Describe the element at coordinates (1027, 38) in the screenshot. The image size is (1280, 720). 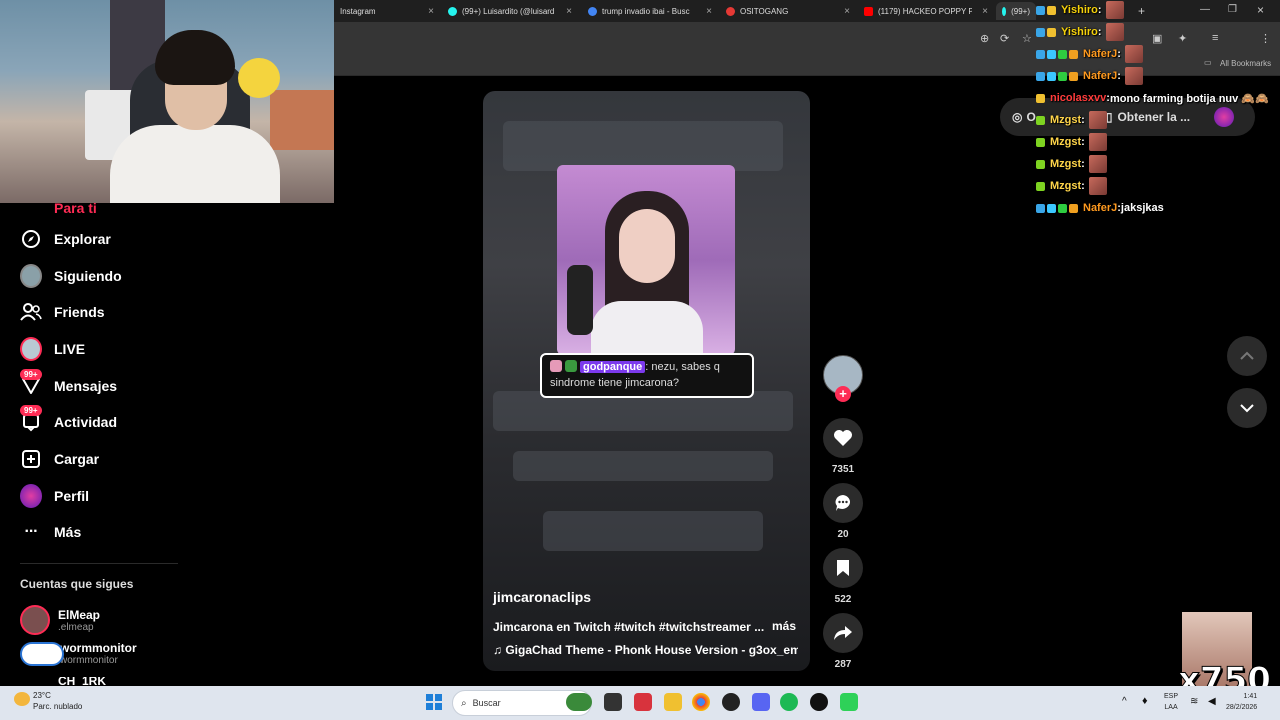
I see `bookmark-star-icon: ☆` at that location.